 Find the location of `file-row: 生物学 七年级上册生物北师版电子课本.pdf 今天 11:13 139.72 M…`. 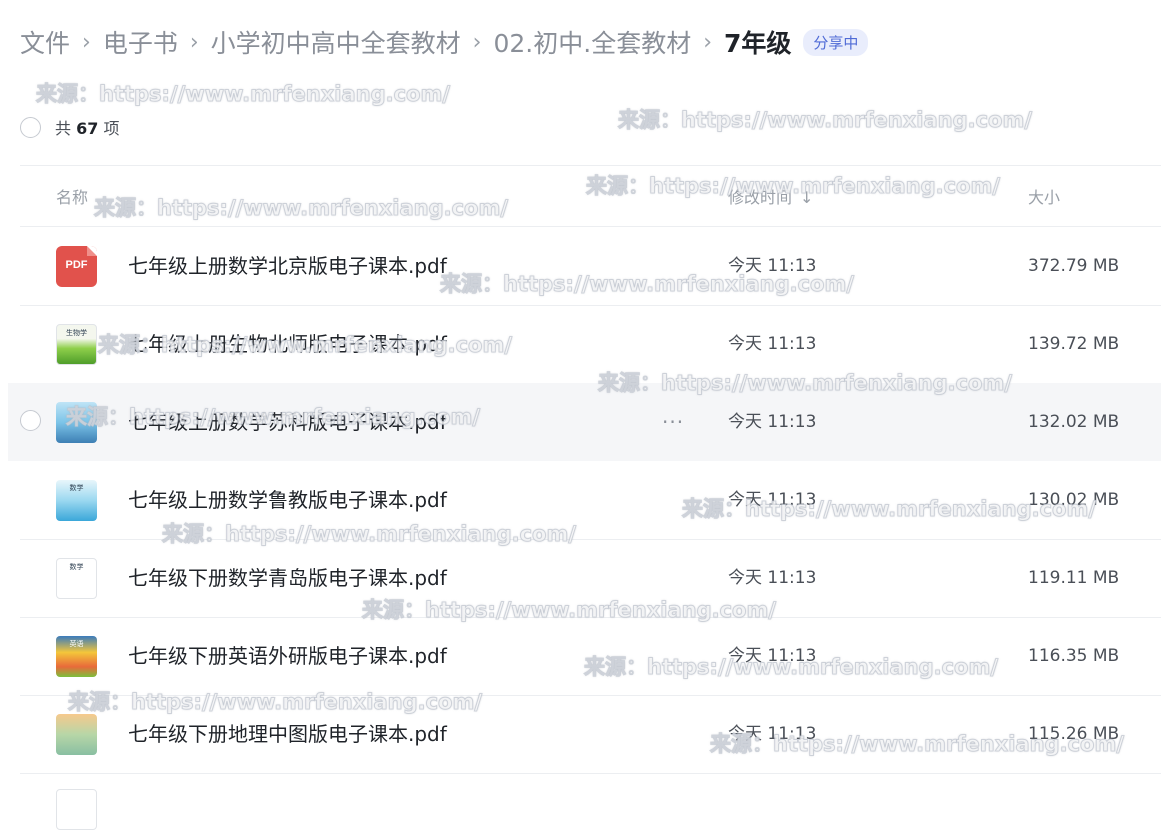

file-row: 生物学 七年级上册生物北师版电子课本.pdf 今天 11:13 139.72 M… is located at coordinates (590, 344).